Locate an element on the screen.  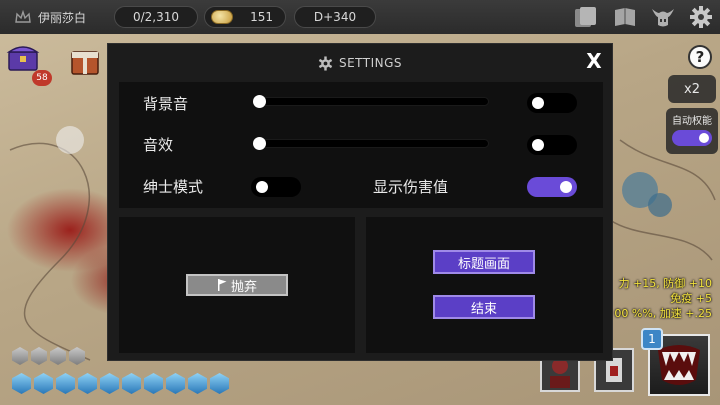
mana-row is located at coordinates (120, 383).